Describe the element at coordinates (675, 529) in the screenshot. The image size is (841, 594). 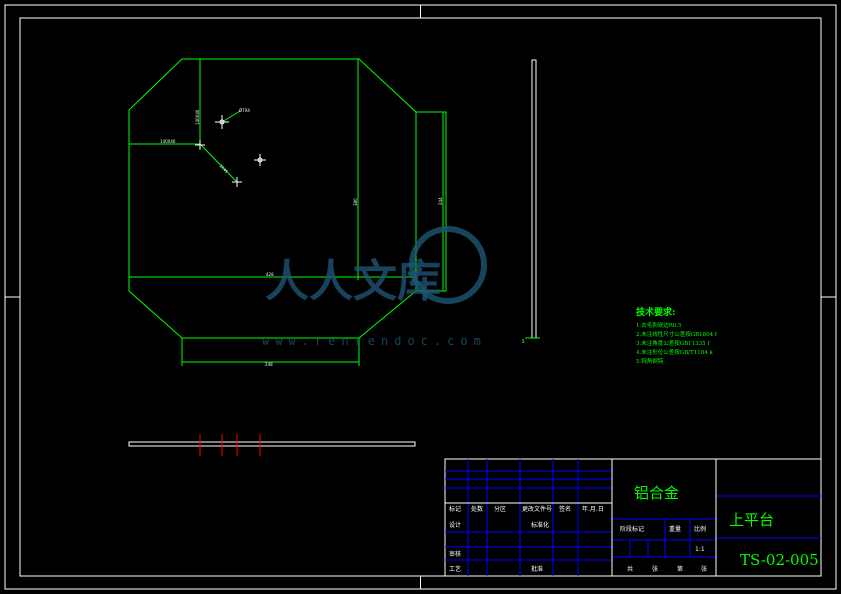
I see `weight-header: 重量` at that location.